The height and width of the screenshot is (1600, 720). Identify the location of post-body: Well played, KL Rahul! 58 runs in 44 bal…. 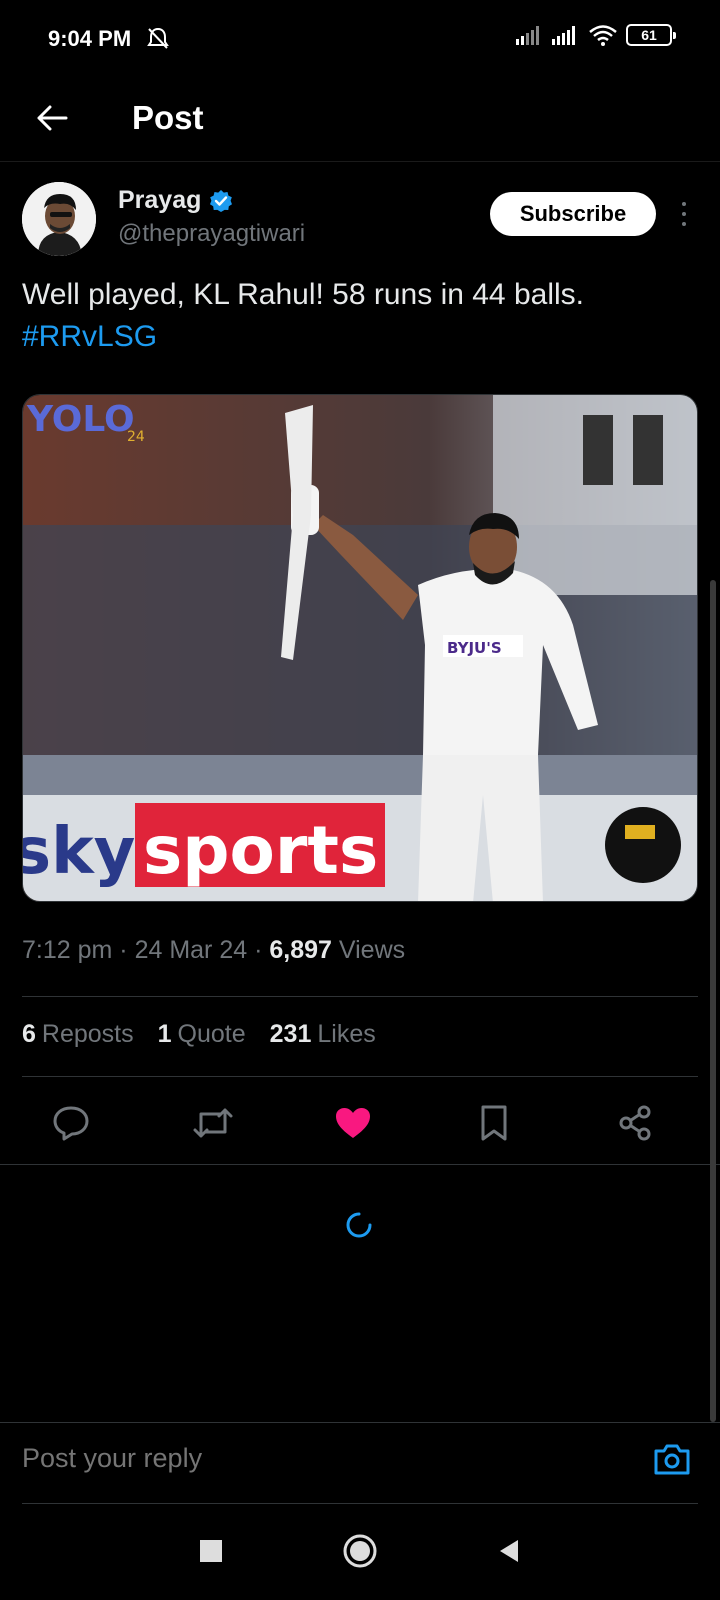
(303, 294).